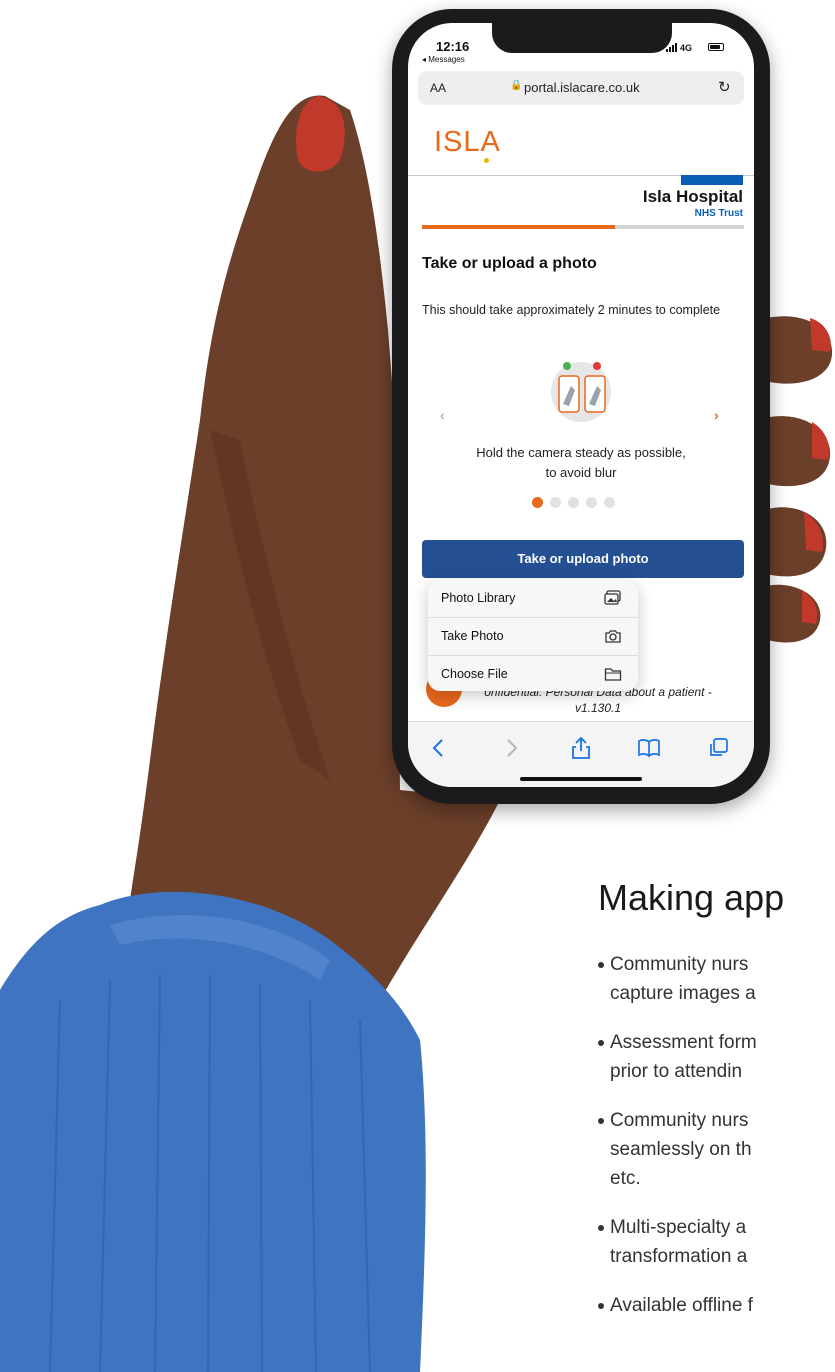  What do you see at coordinates (691, 897) in the screenshot?
I see `marketing-headline: Making app` at bounding box center [691, 897].